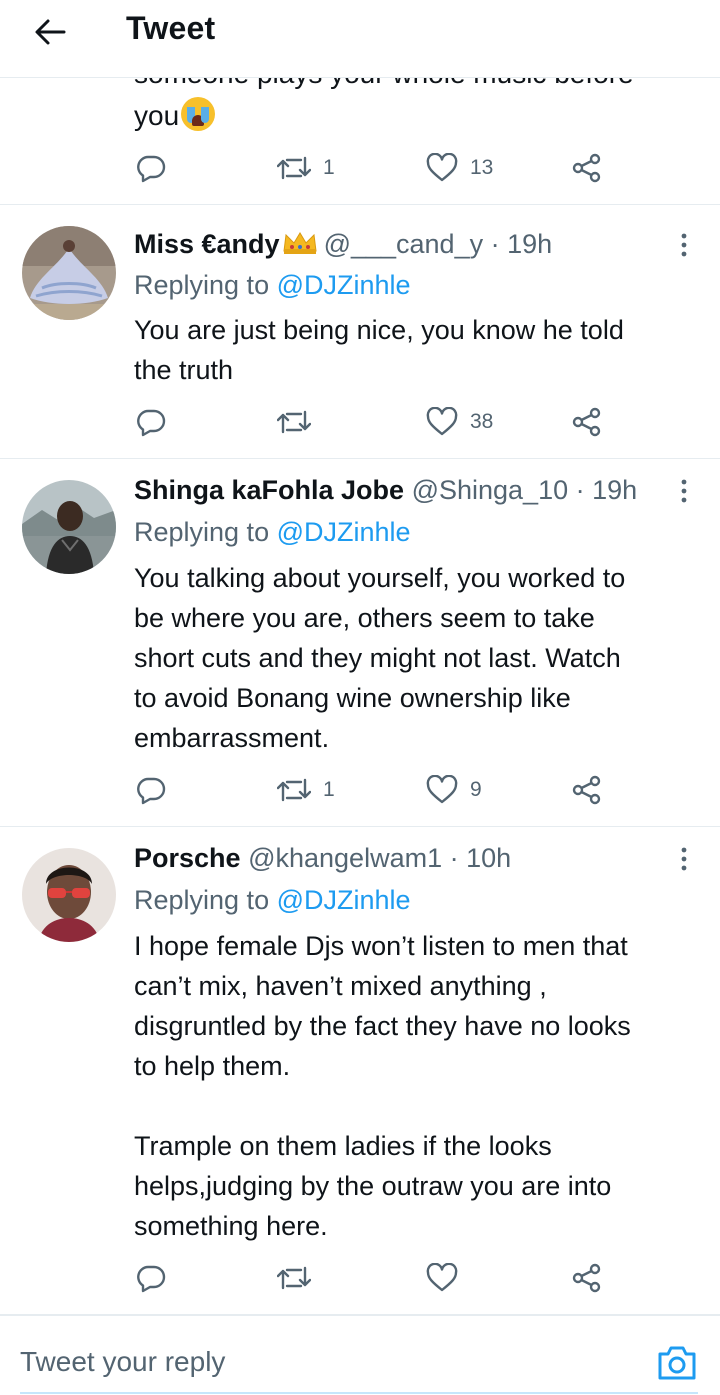  Describe the element at coordinates (300, 246) in the screenshot. I see `crown-icon` at that location.